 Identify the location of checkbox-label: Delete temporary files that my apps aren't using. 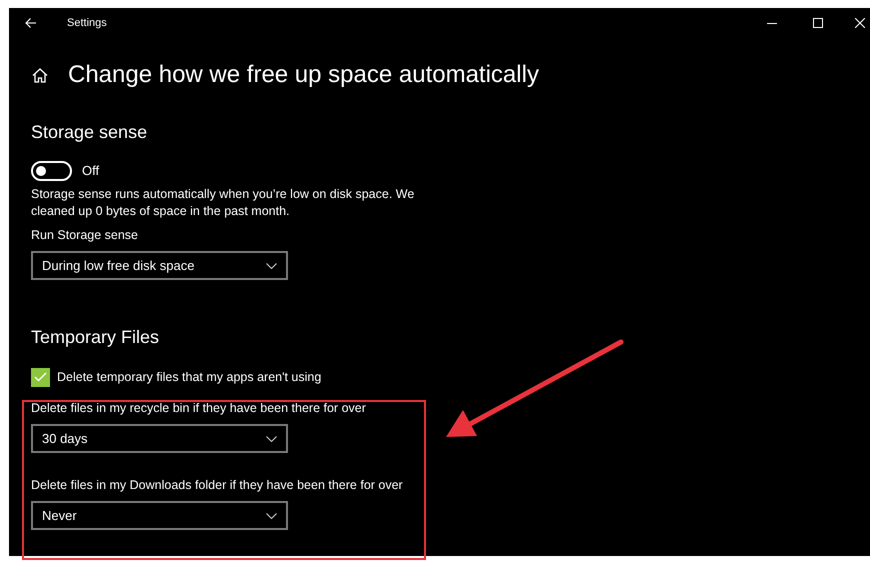
(189, 377).